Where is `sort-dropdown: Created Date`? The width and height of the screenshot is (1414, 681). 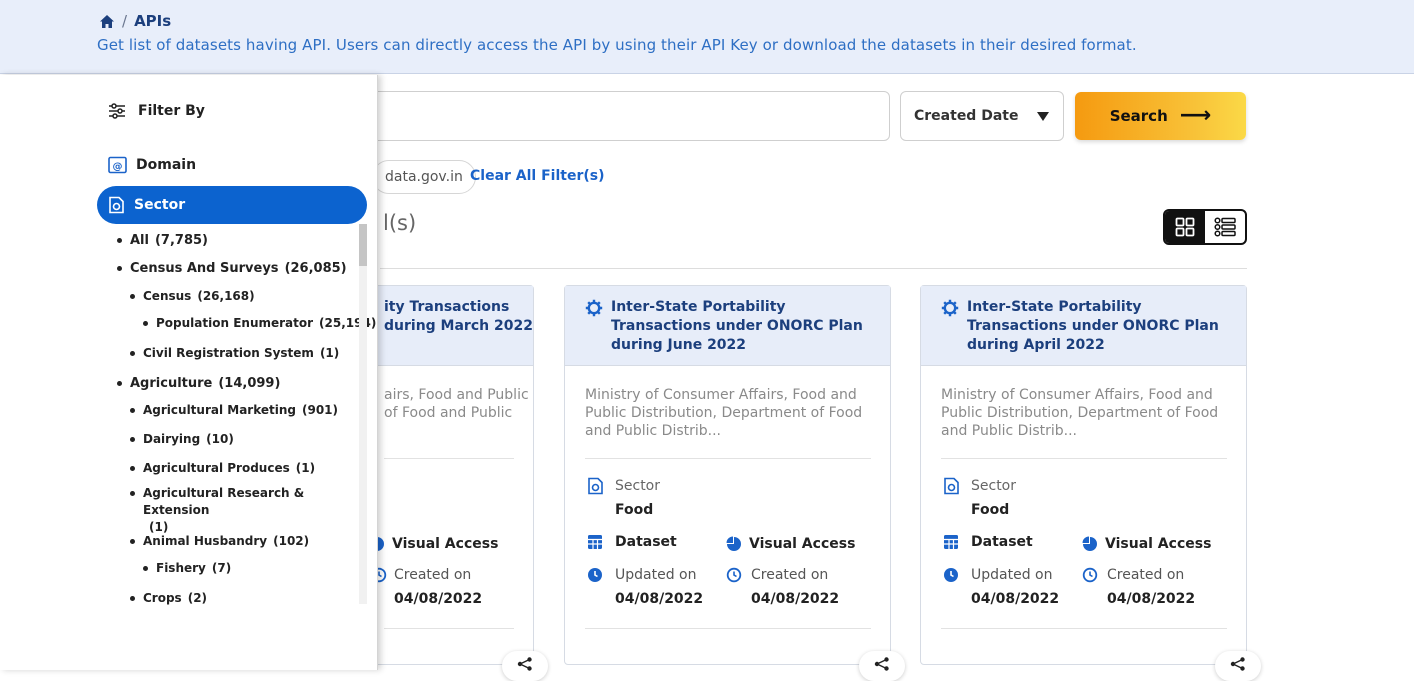
sort-dropdown: Created Date is located at coordinates (982, 116).